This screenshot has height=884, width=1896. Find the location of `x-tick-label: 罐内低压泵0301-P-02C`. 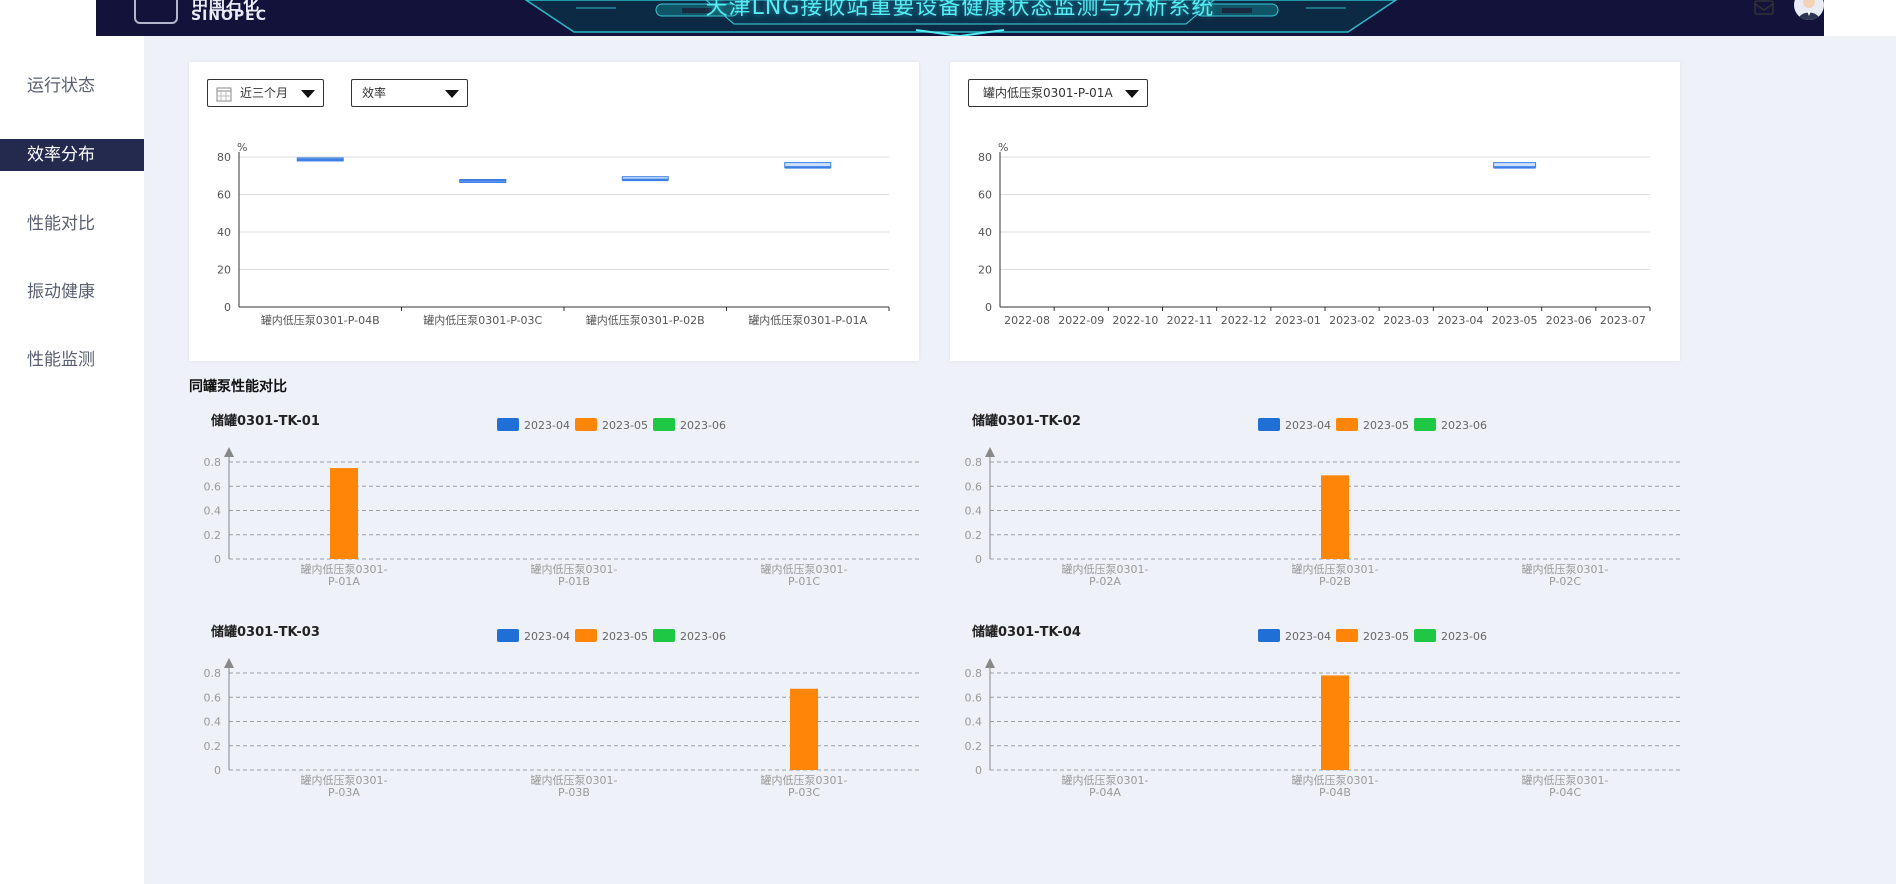

x-tick-label: 罐内低压泵0301-P-02C is located at coordinates (1565, 575).